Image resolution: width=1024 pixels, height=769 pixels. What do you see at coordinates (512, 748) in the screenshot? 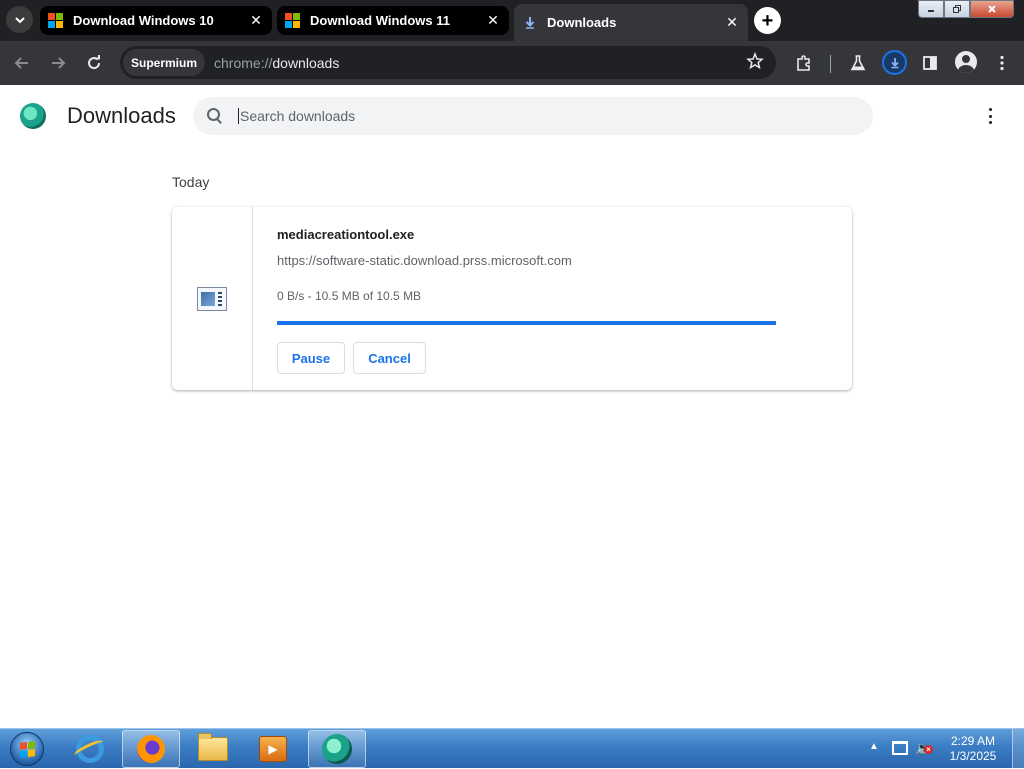
I see `windows-taskbar: ▶ ▲ 🔈× 2:29 AM 1/3/2025` at bounding box center [512, 748].